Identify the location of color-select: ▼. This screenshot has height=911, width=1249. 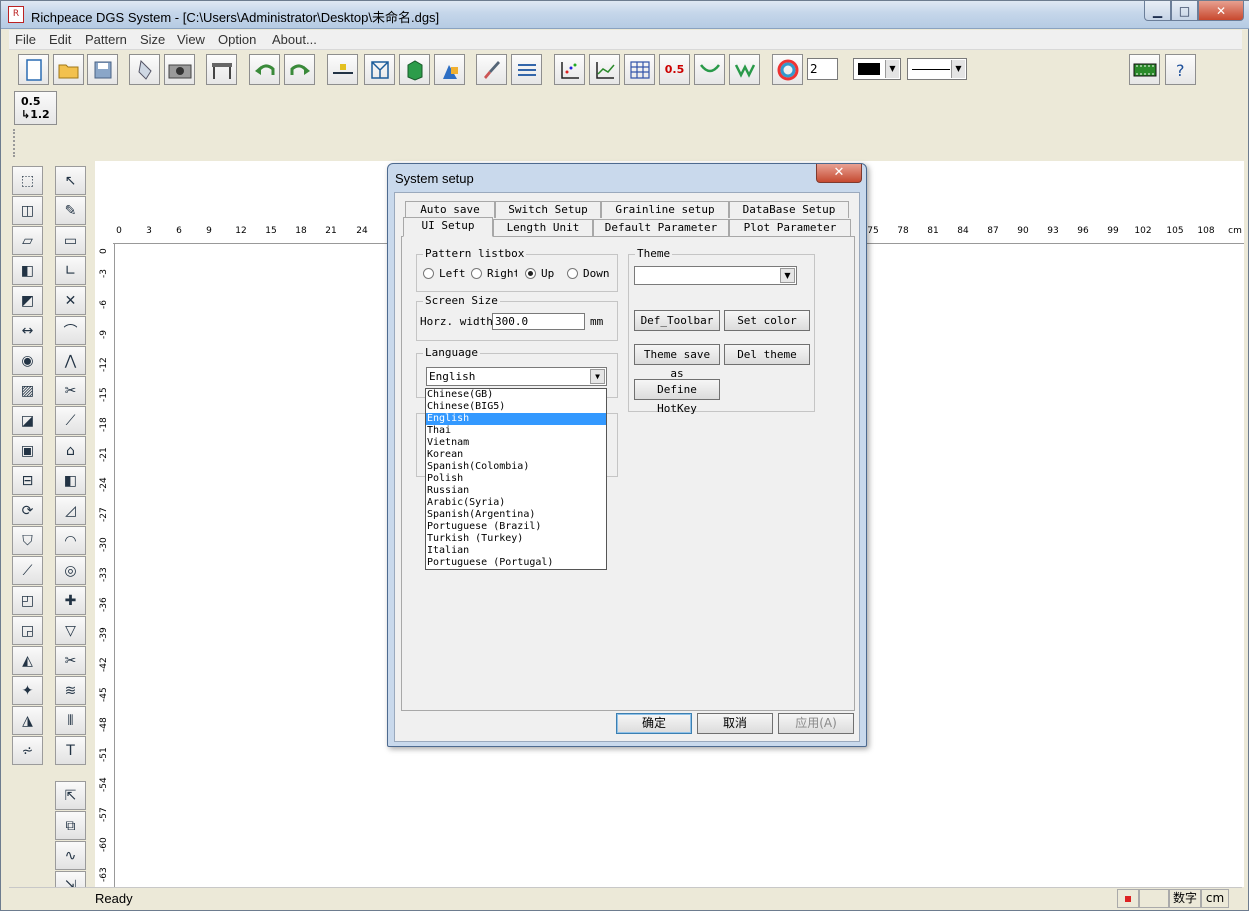
(877, 69).